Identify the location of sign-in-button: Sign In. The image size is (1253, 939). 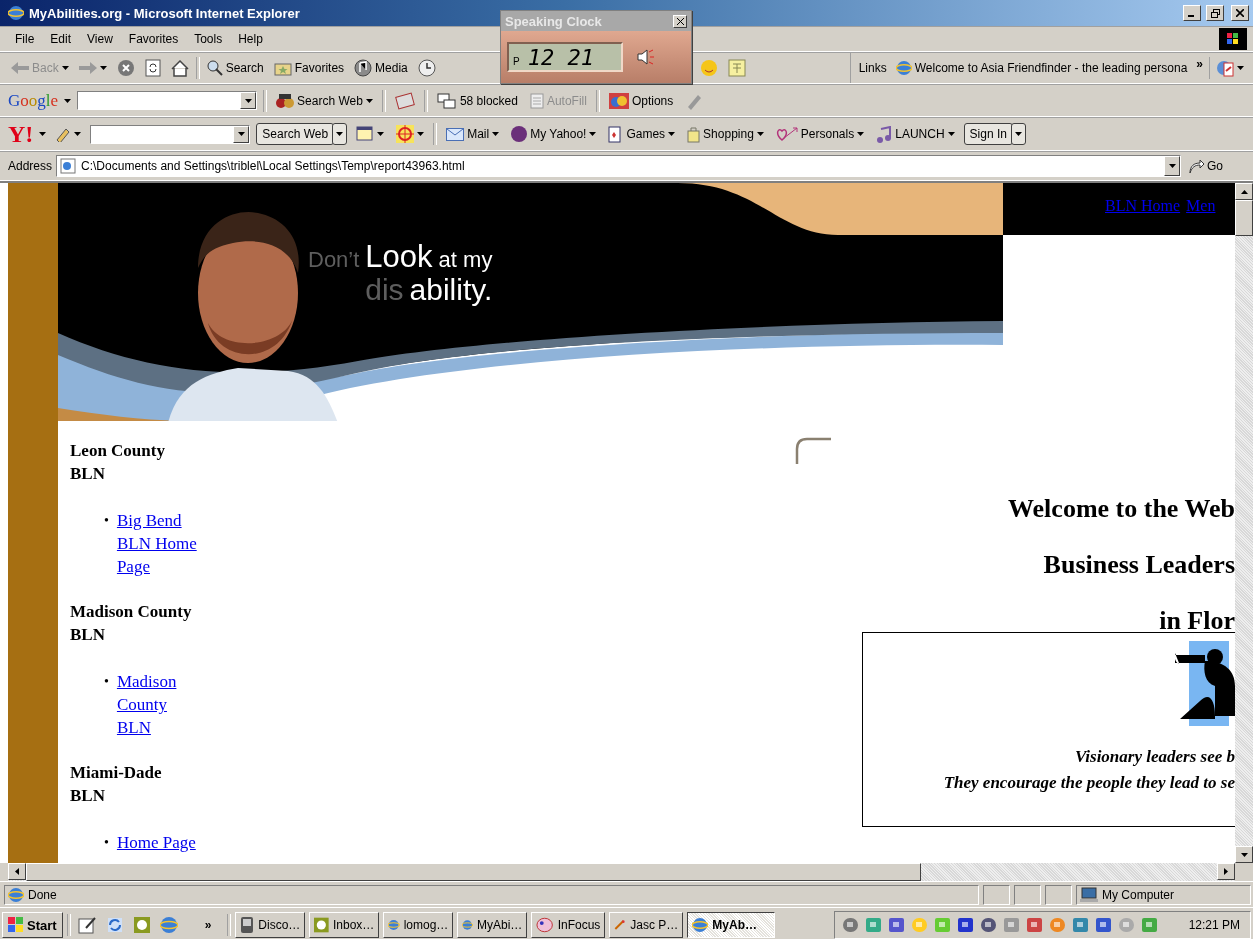
(988, 134).